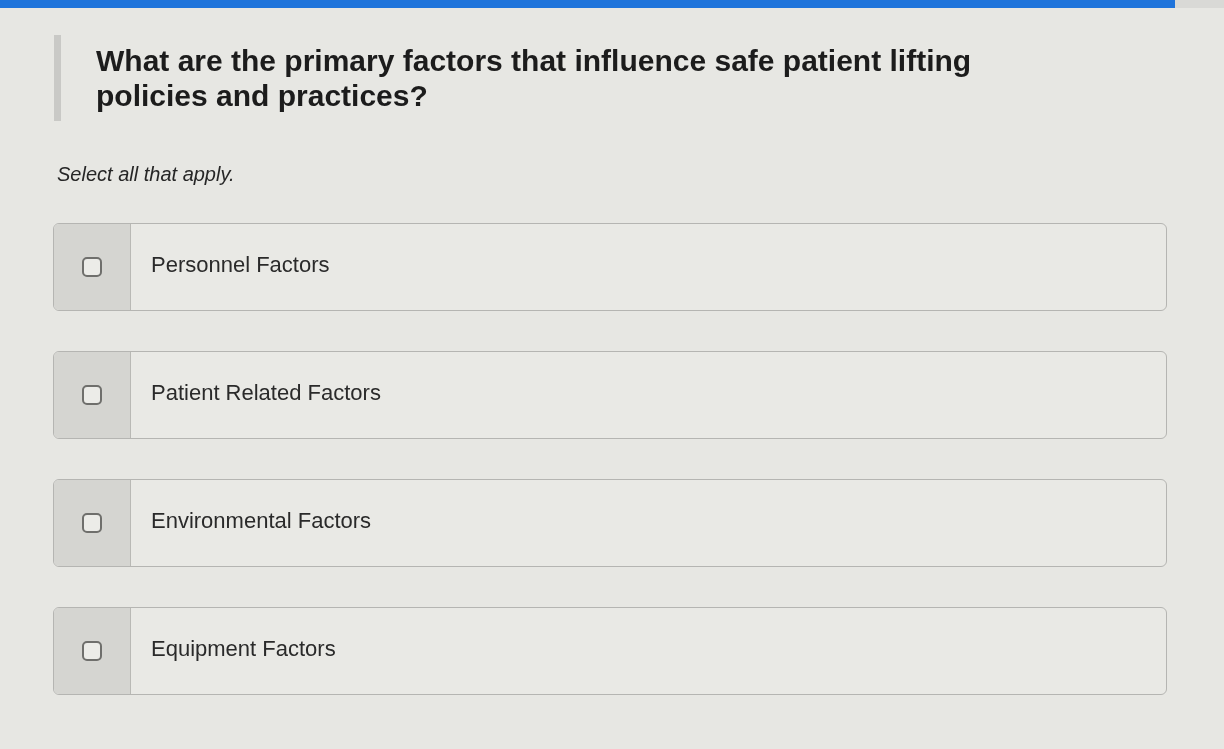  Describe the element at coordinates (610, 395) in the screenshot. I see `answer-option: Patient Related Factors` at that location.